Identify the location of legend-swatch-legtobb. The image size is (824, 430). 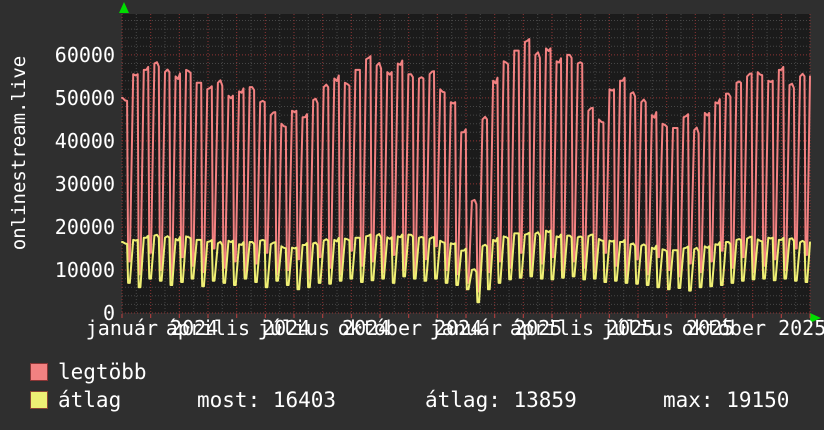
(39, 372).